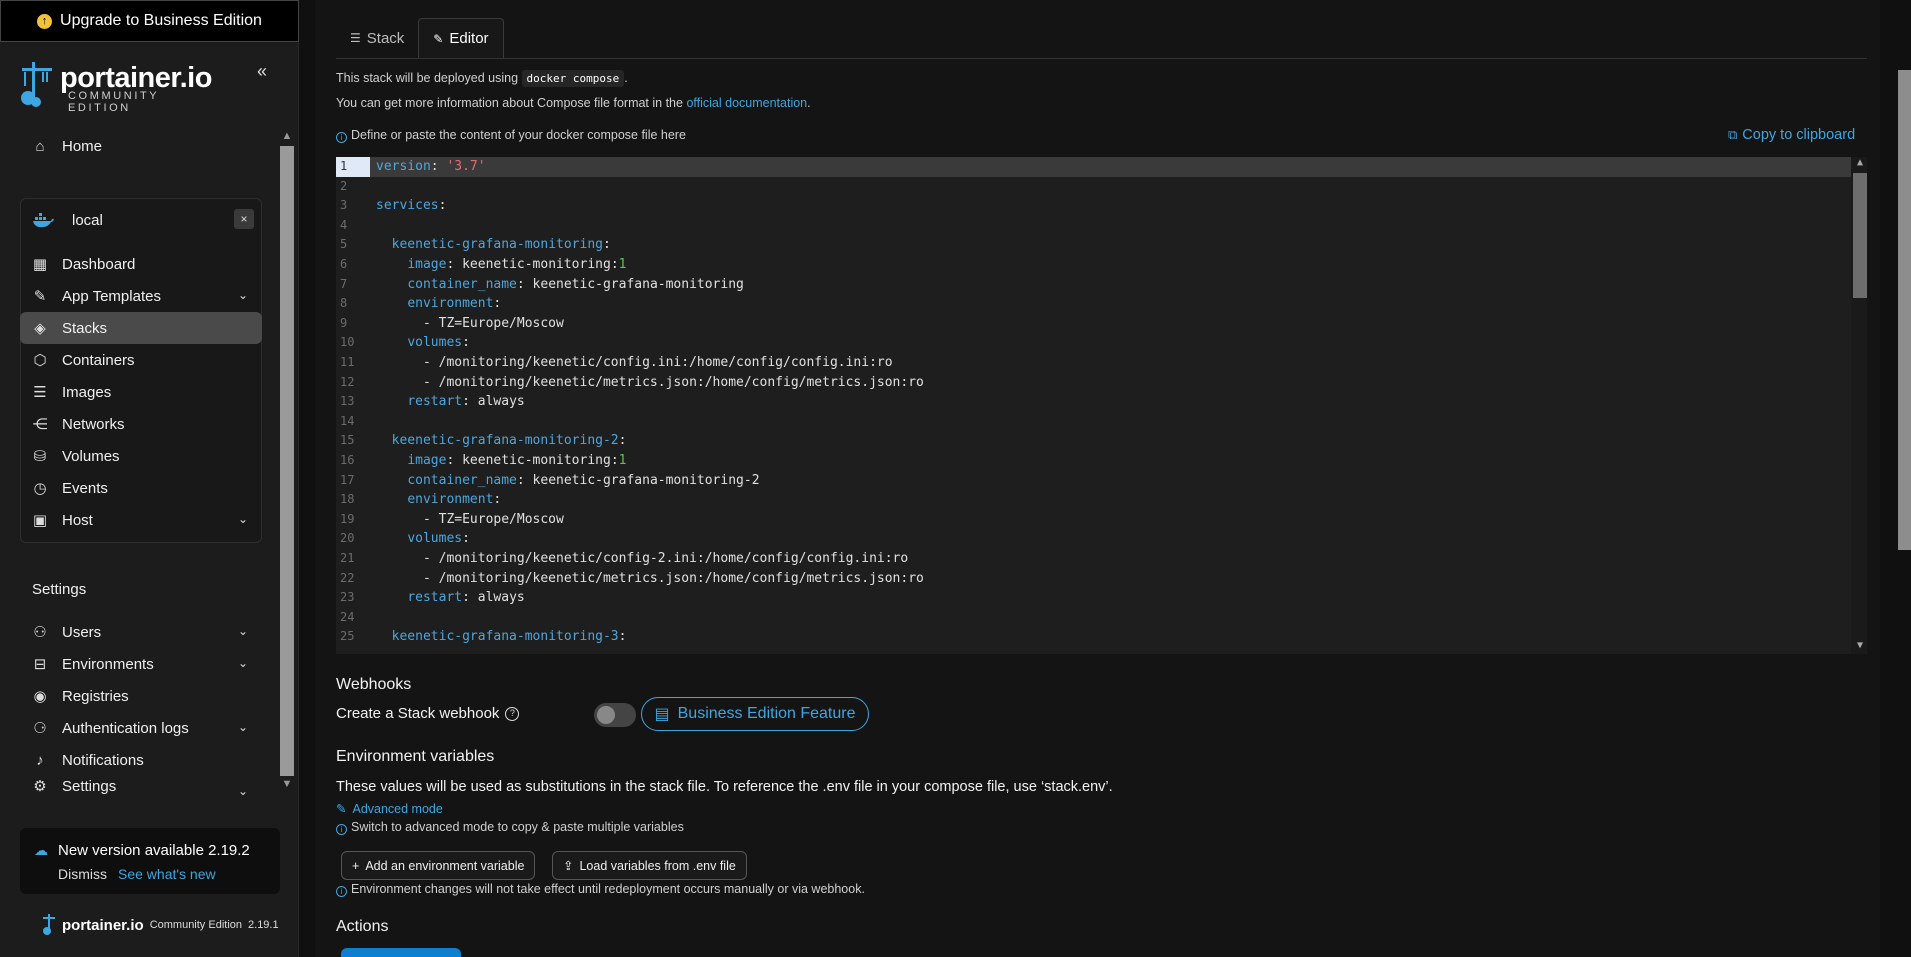 Image resolution: width=1911 pixels, height=957 pixels. I want to click on line-number: 15, so click(347, 440).